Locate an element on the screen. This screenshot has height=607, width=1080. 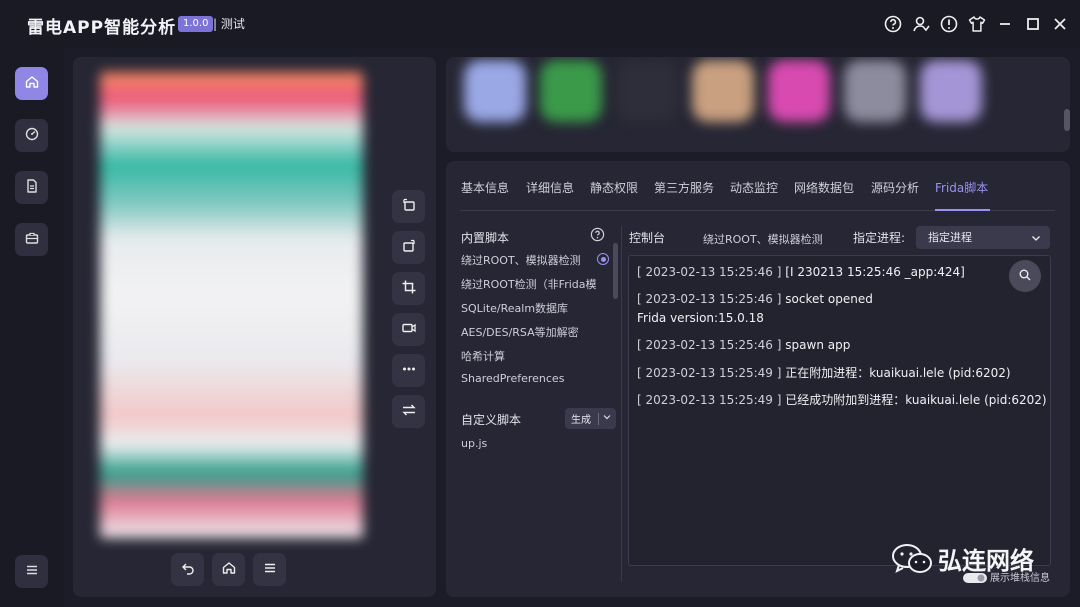
swap-button is located at coordinates (408, 411).